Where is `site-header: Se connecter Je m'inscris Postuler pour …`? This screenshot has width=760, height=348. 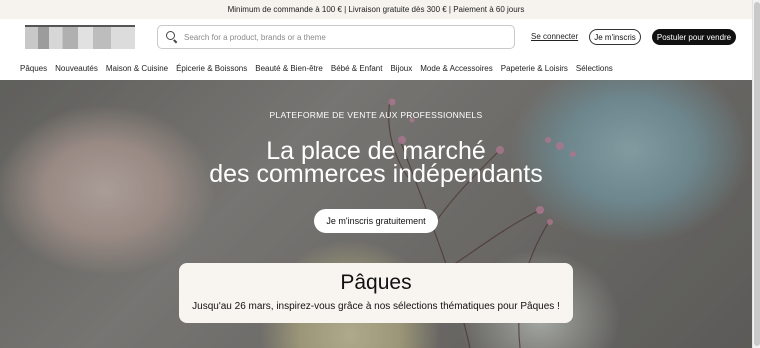 site-header: Se connecter Je m'inscris Postuler pour … is located at coordinates (376, 37).